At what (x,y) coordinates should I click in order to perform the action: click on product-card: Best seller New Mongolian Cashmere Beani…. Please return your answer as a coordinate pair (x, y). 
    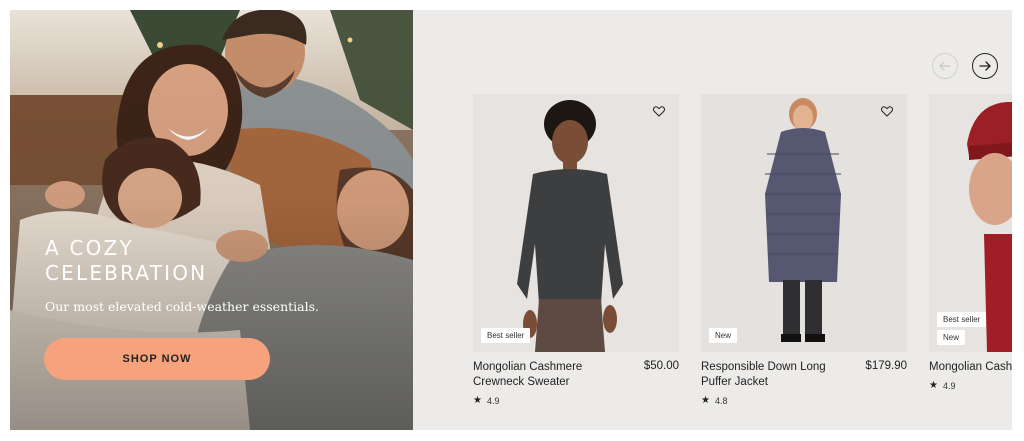
    Looking at the image, I should click on (970, 242).